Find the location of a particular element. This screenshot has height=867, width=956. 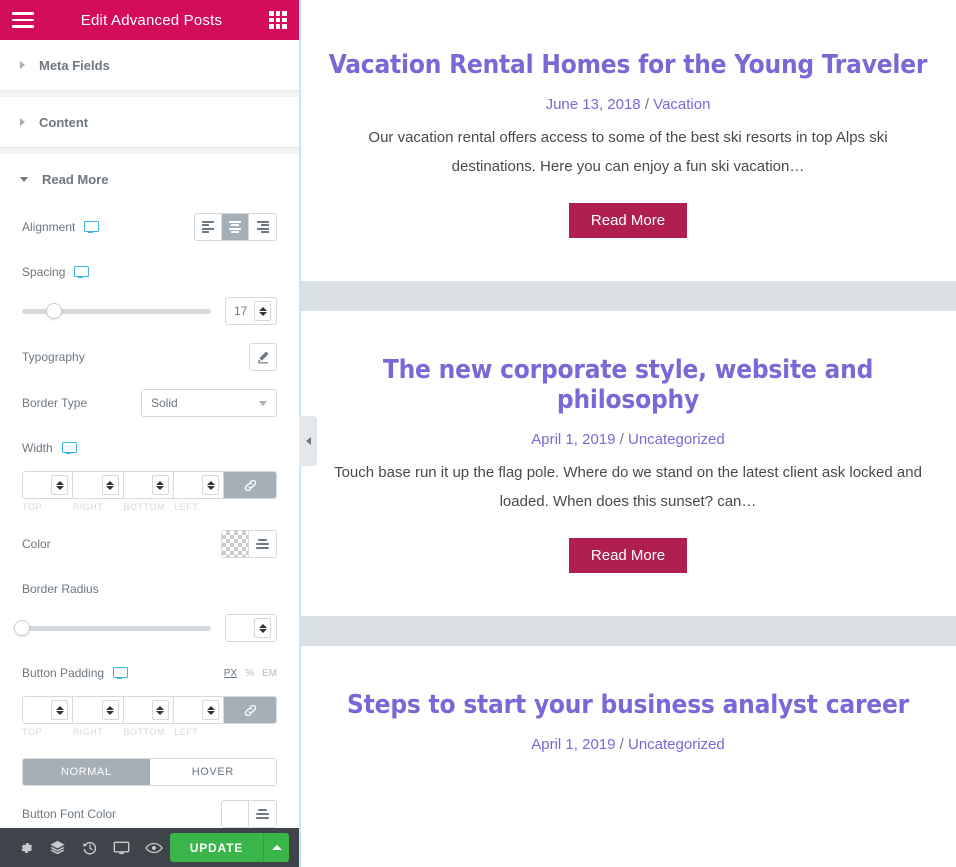

settings-gear-icon is located at coordinates (26, 847).